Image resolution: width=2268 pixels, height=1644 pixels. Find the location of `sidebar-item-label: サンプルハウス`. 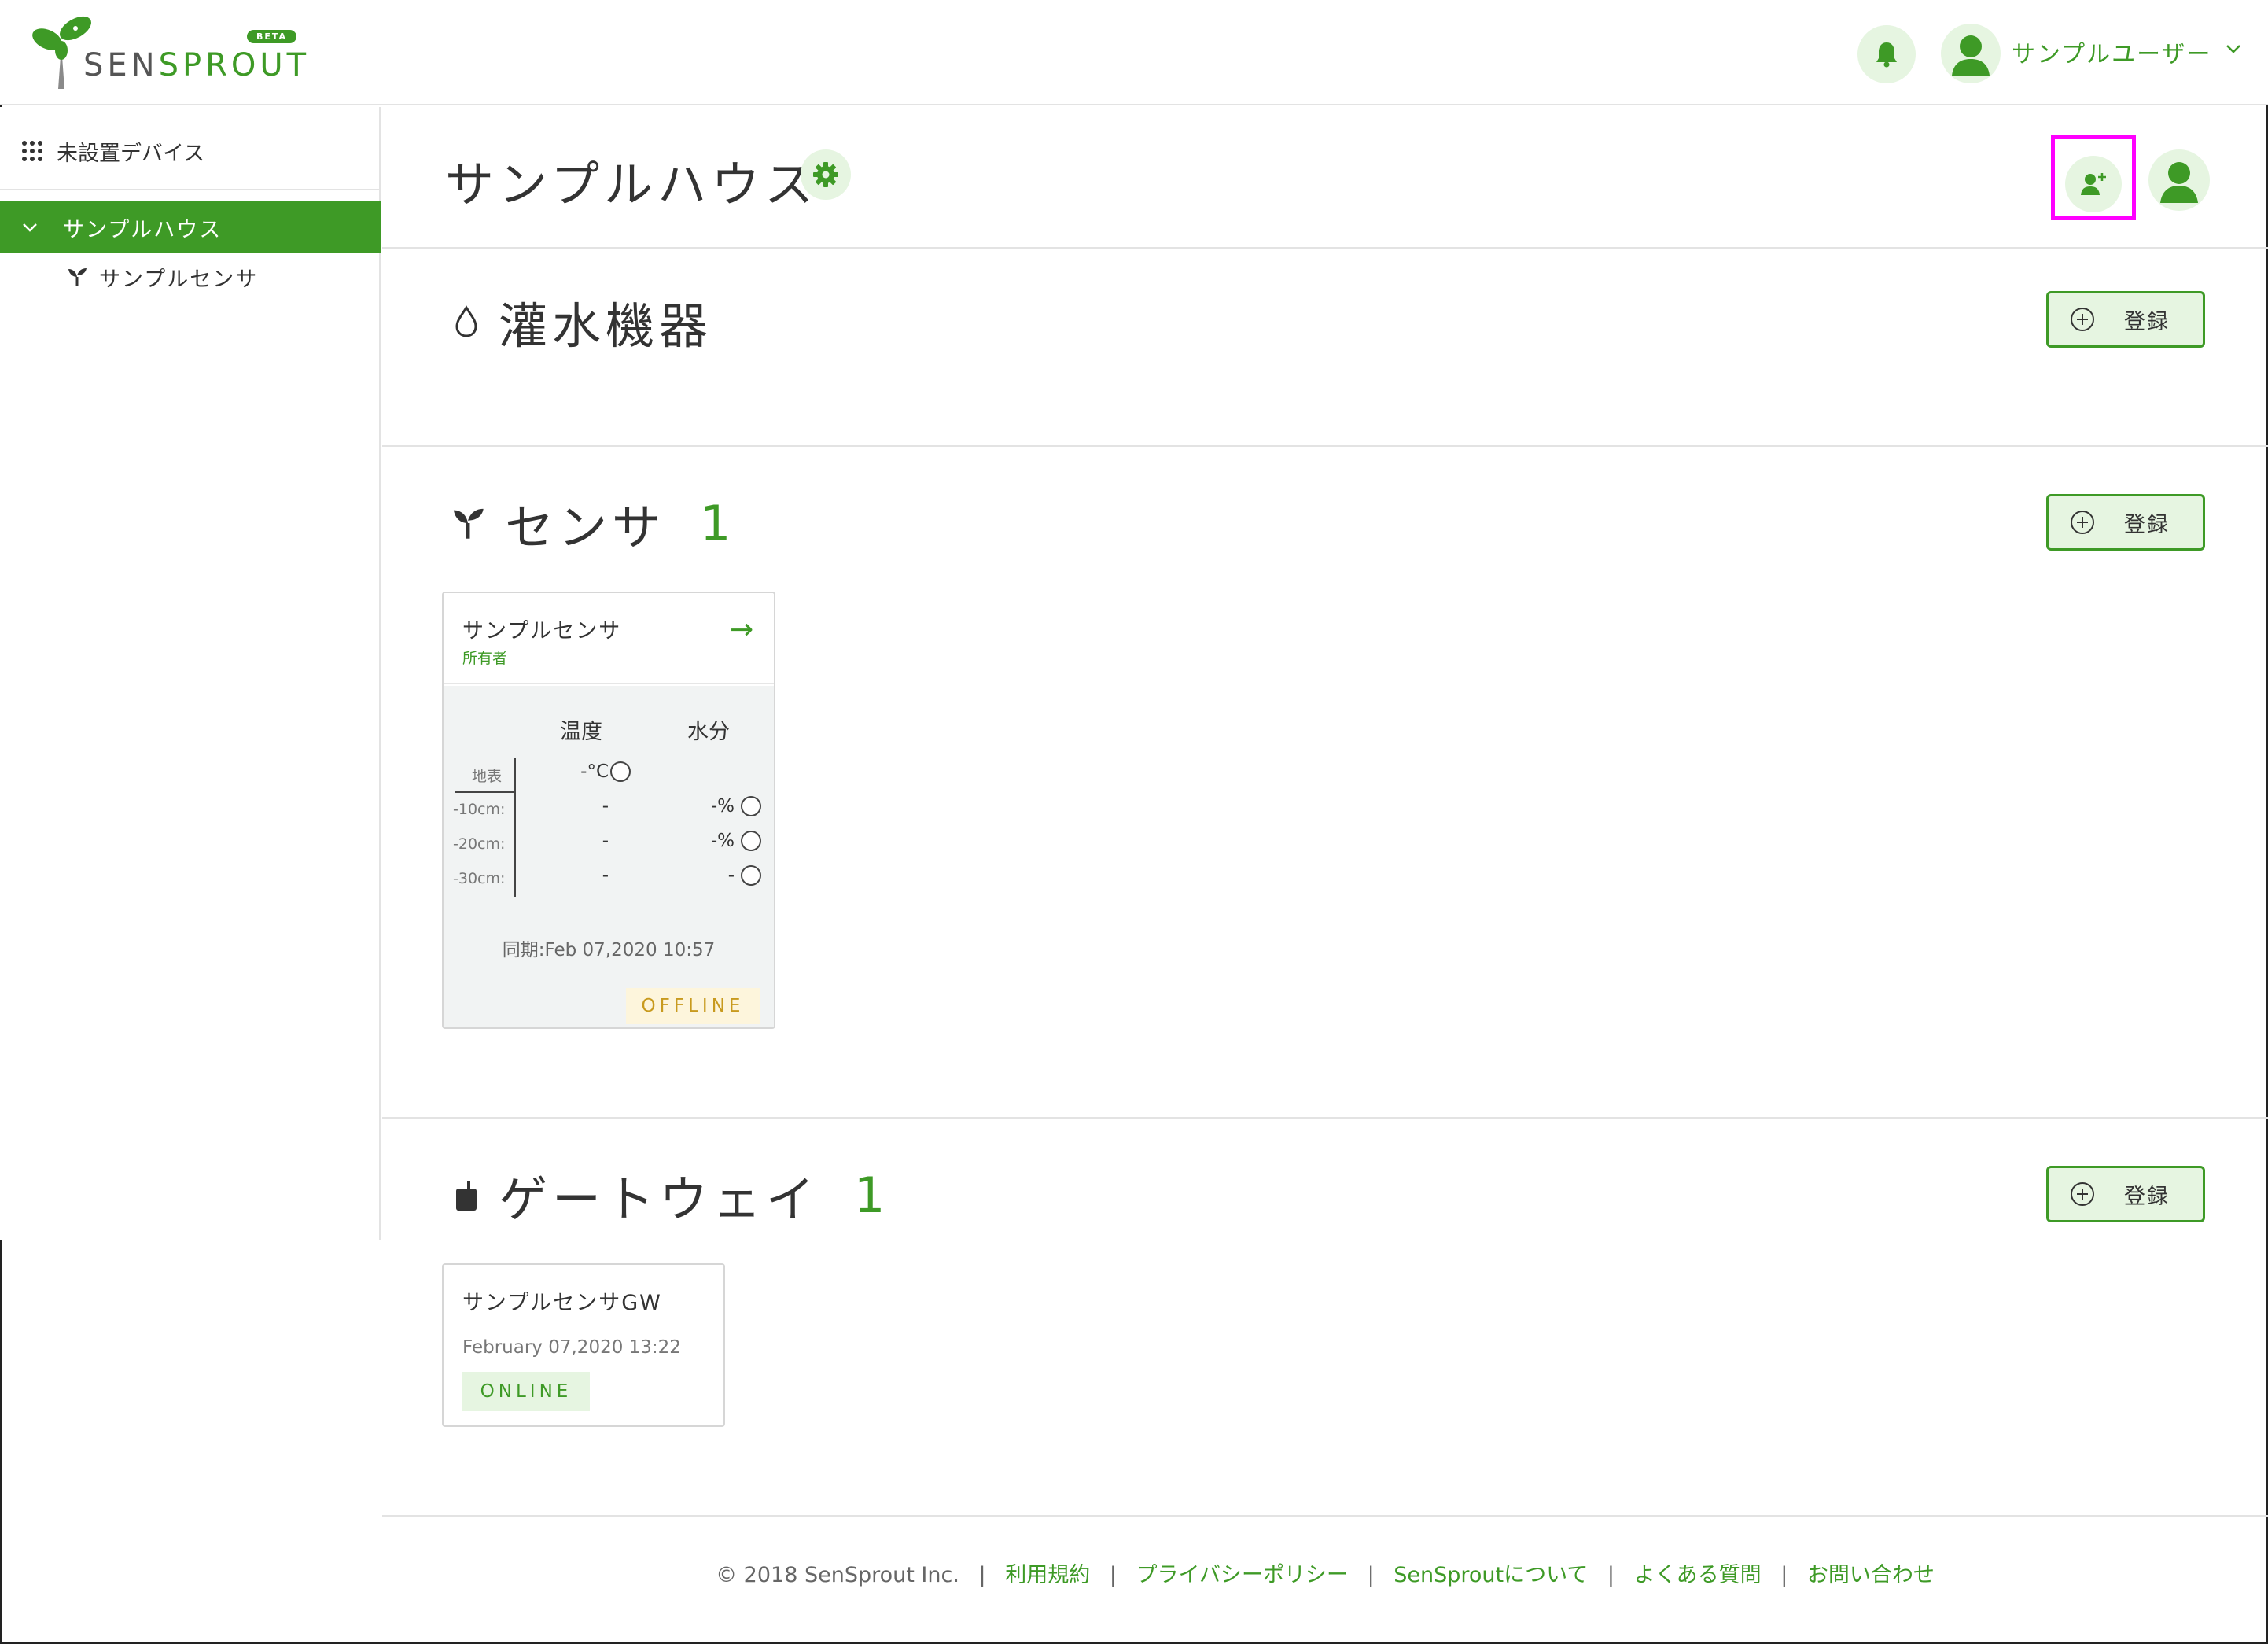

sidebar-item-label: サンプルハウス is located at coordinates (143, 229).